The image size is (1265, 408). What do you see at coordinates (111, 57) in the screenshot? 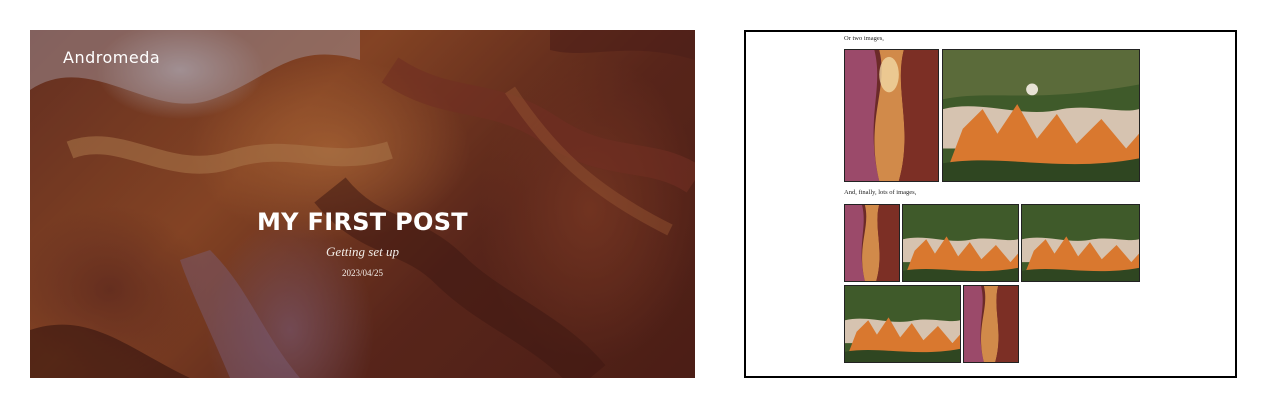
I see `site-brand-link: Andromeda` at bounding box center [111, 57].